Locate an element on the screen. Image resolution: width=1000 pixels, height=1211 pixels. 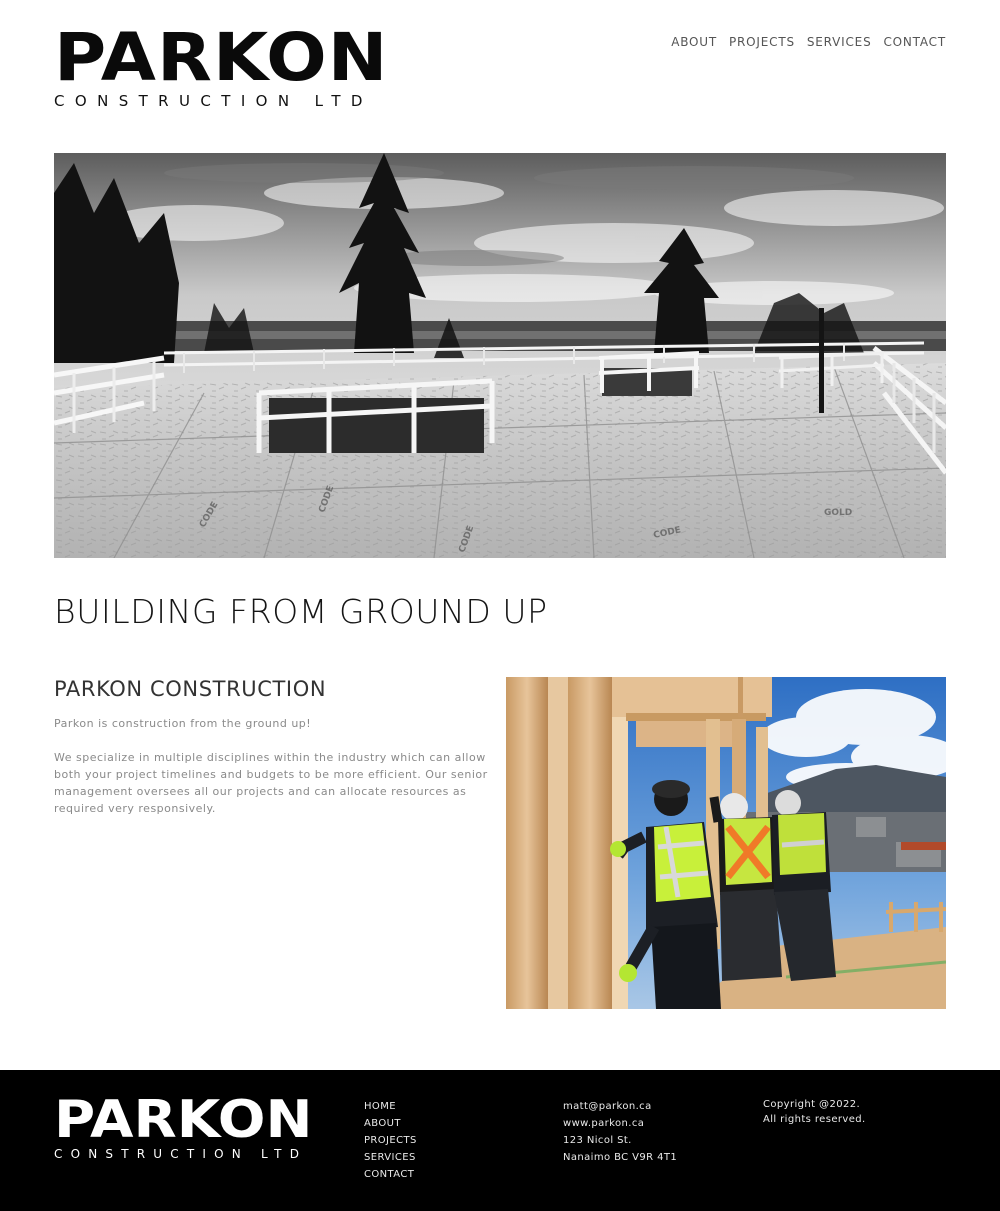
nav-about: ABOUT is located at coordinates (694, 42).